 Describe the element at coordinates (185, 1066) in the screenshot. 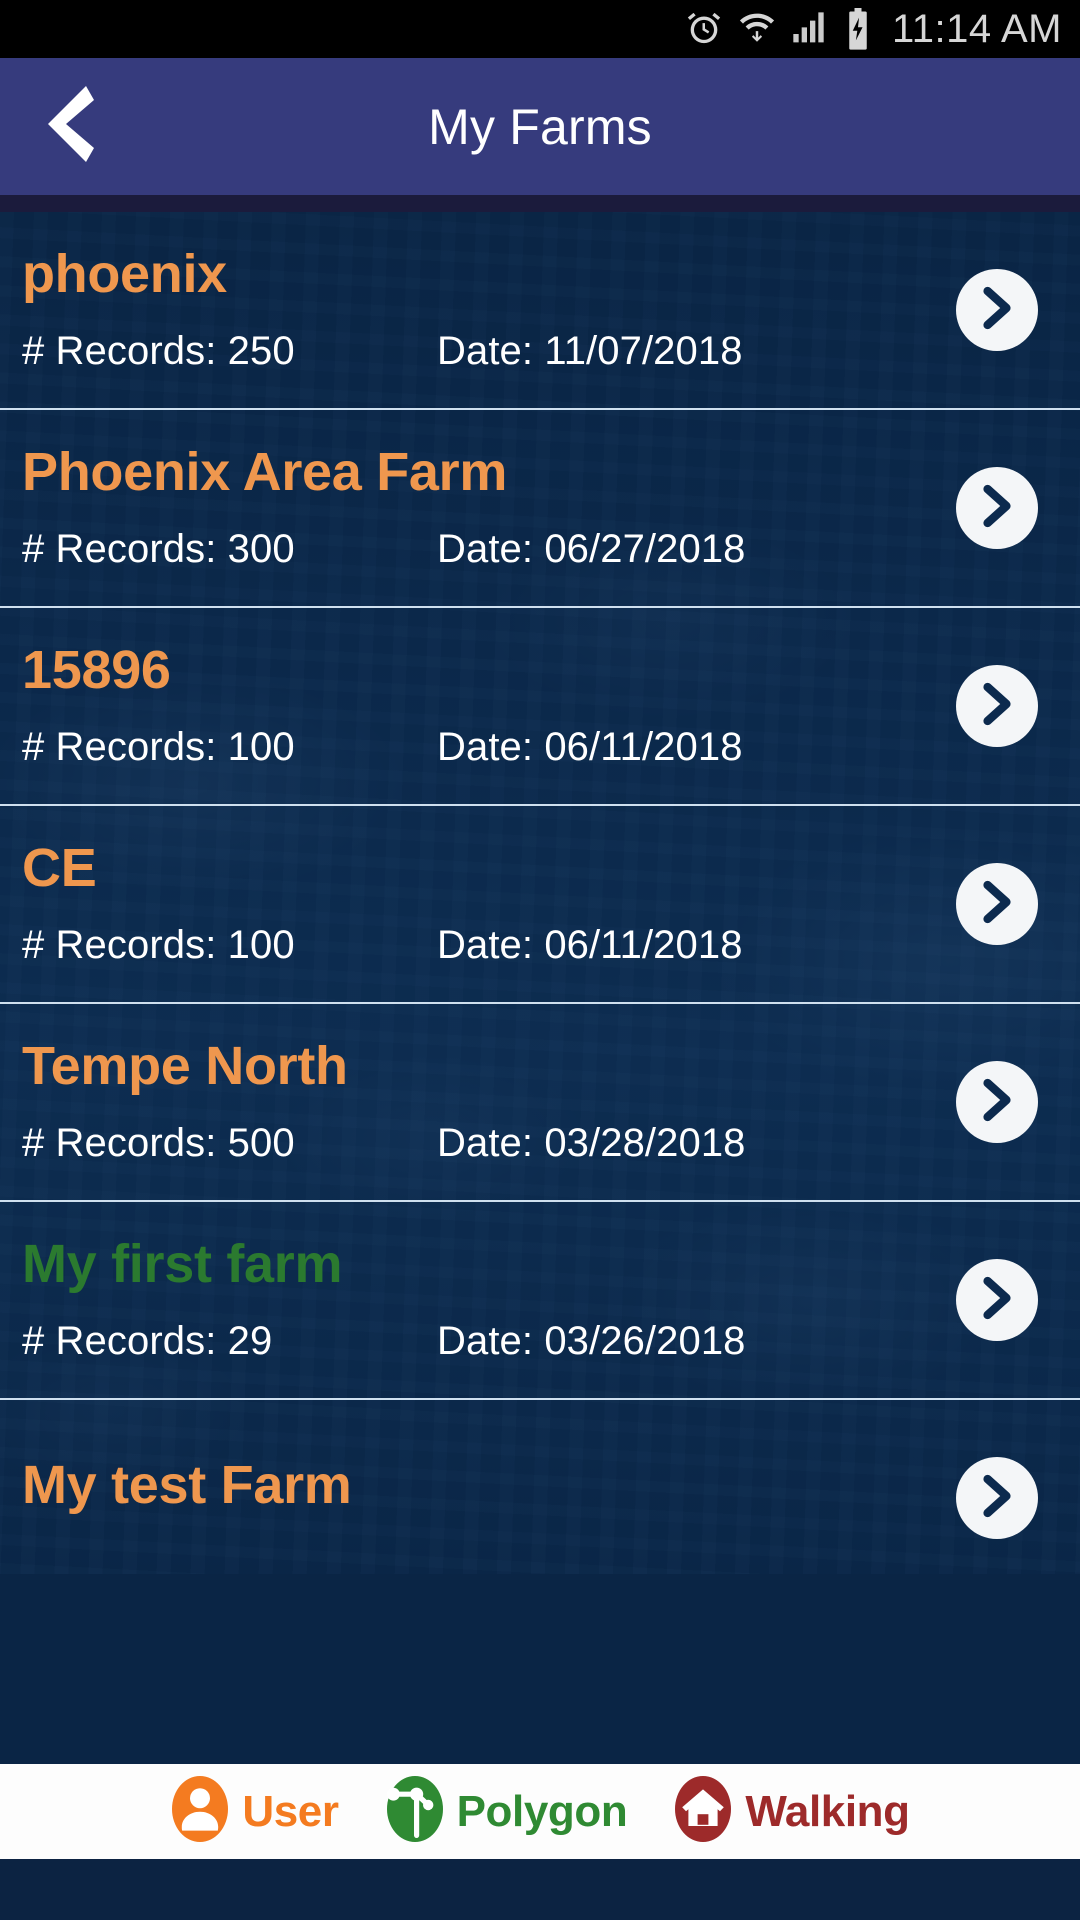

I see `farm-name: Tempe North` at that location.